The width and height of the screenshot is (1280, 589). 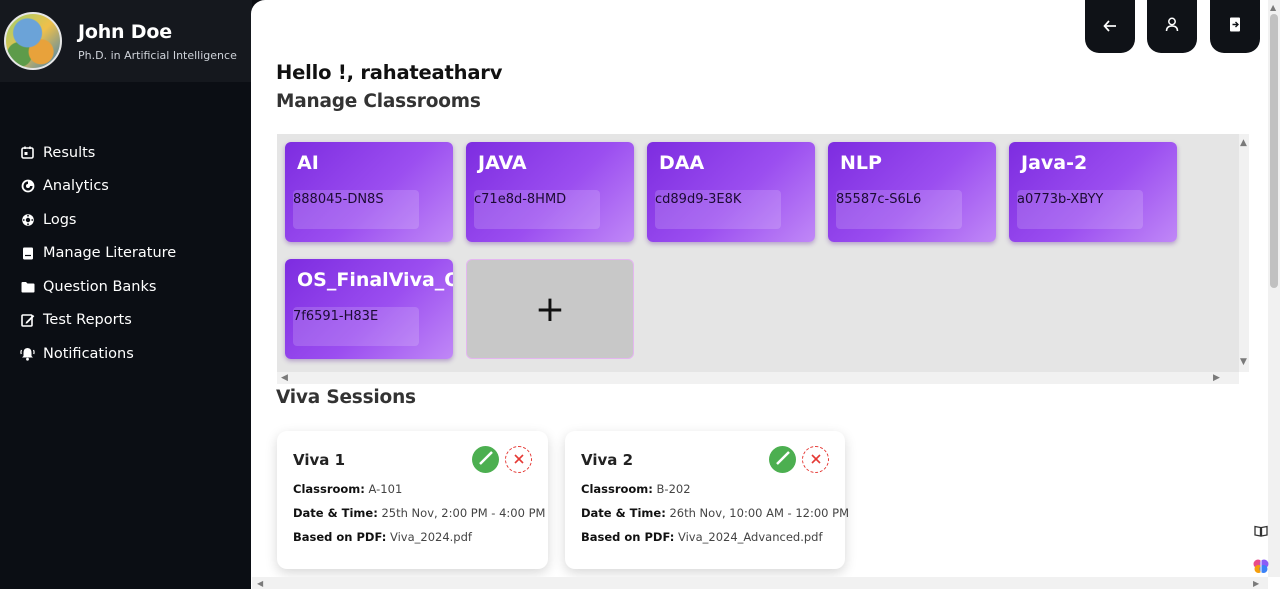 I want to click on classroom-card-java: JAVA c71e8d-8HMD, so click(x=550, y=192).